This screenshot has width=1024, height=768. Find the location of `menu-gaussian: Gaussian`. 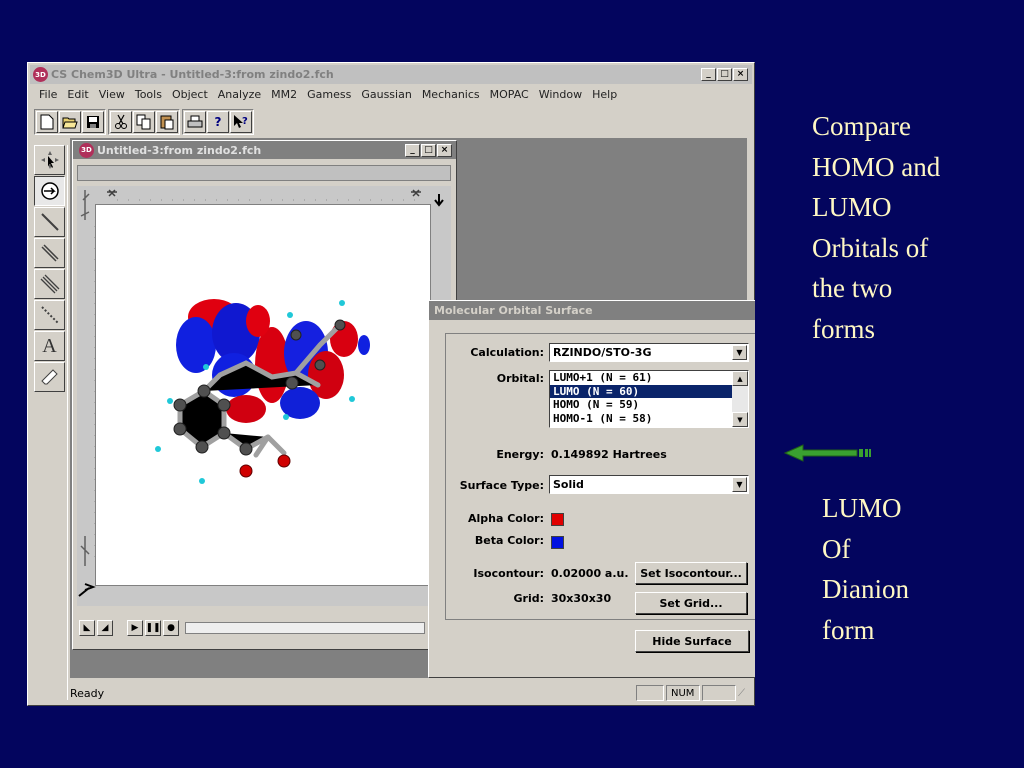

menu-gaussian: Gaussian is located at coordinates (386, 94).